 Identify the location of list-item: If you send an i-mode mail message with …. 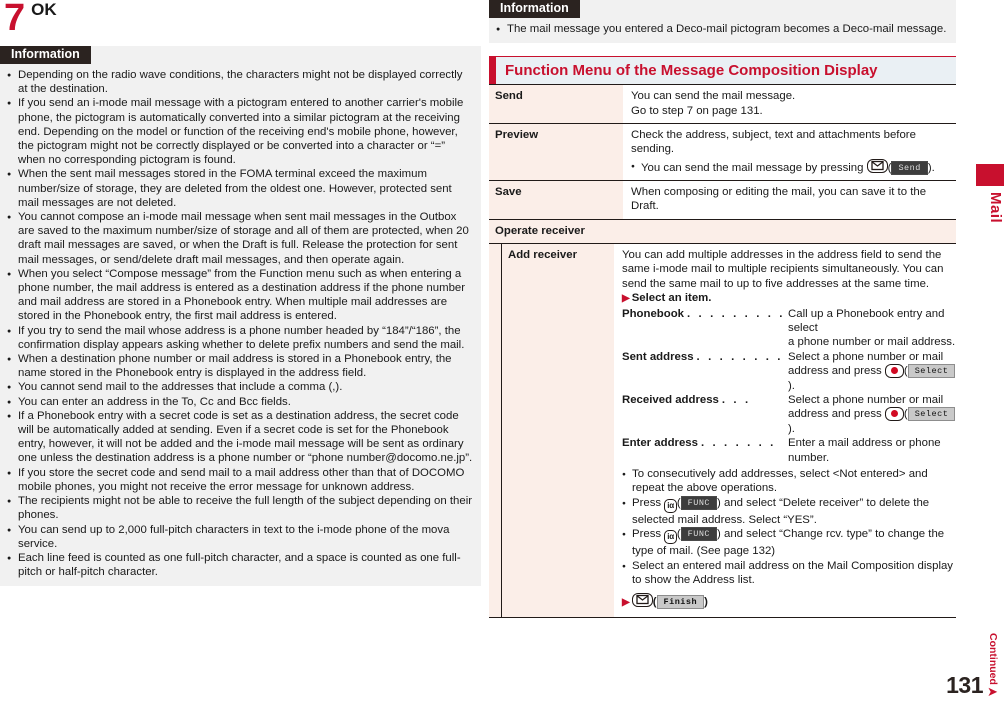
(240, 131).